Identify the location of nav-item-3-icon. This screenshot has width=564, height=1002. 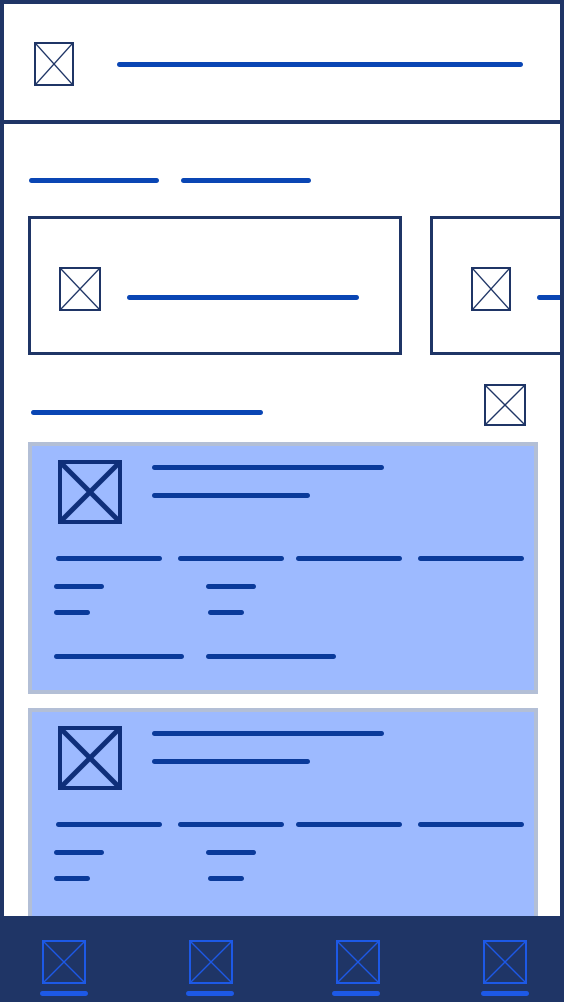
(358, 962).